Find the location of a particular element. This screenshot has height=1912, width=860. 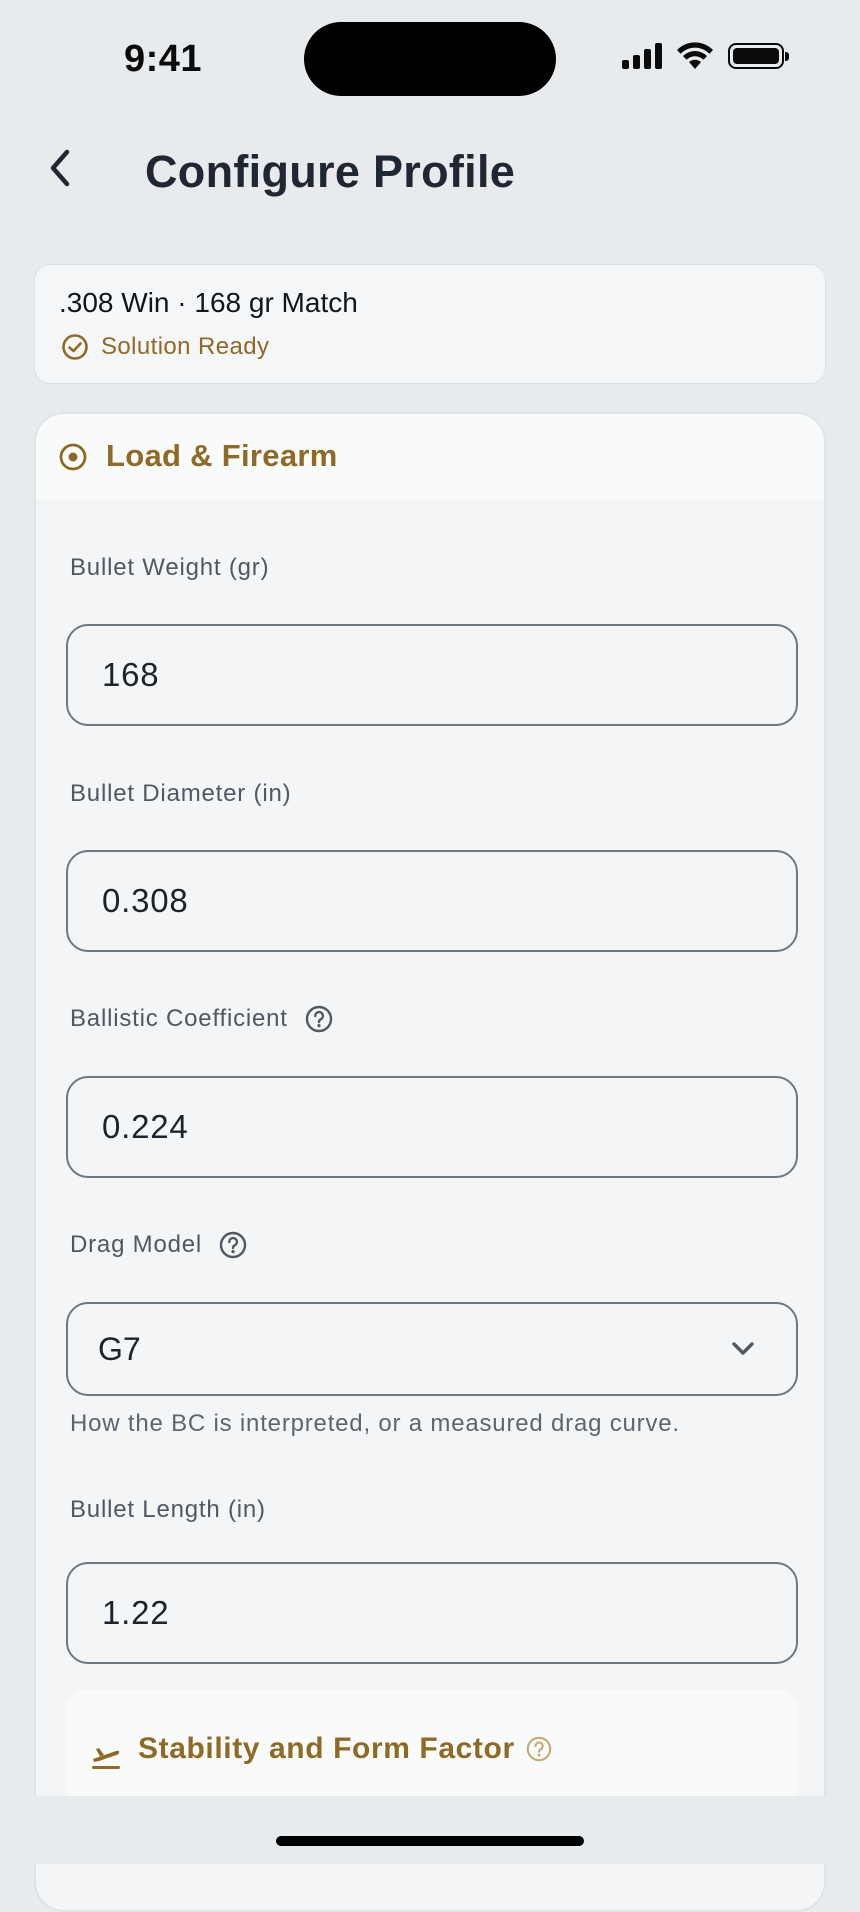

battery-icon is located at coordinates (758, 56).